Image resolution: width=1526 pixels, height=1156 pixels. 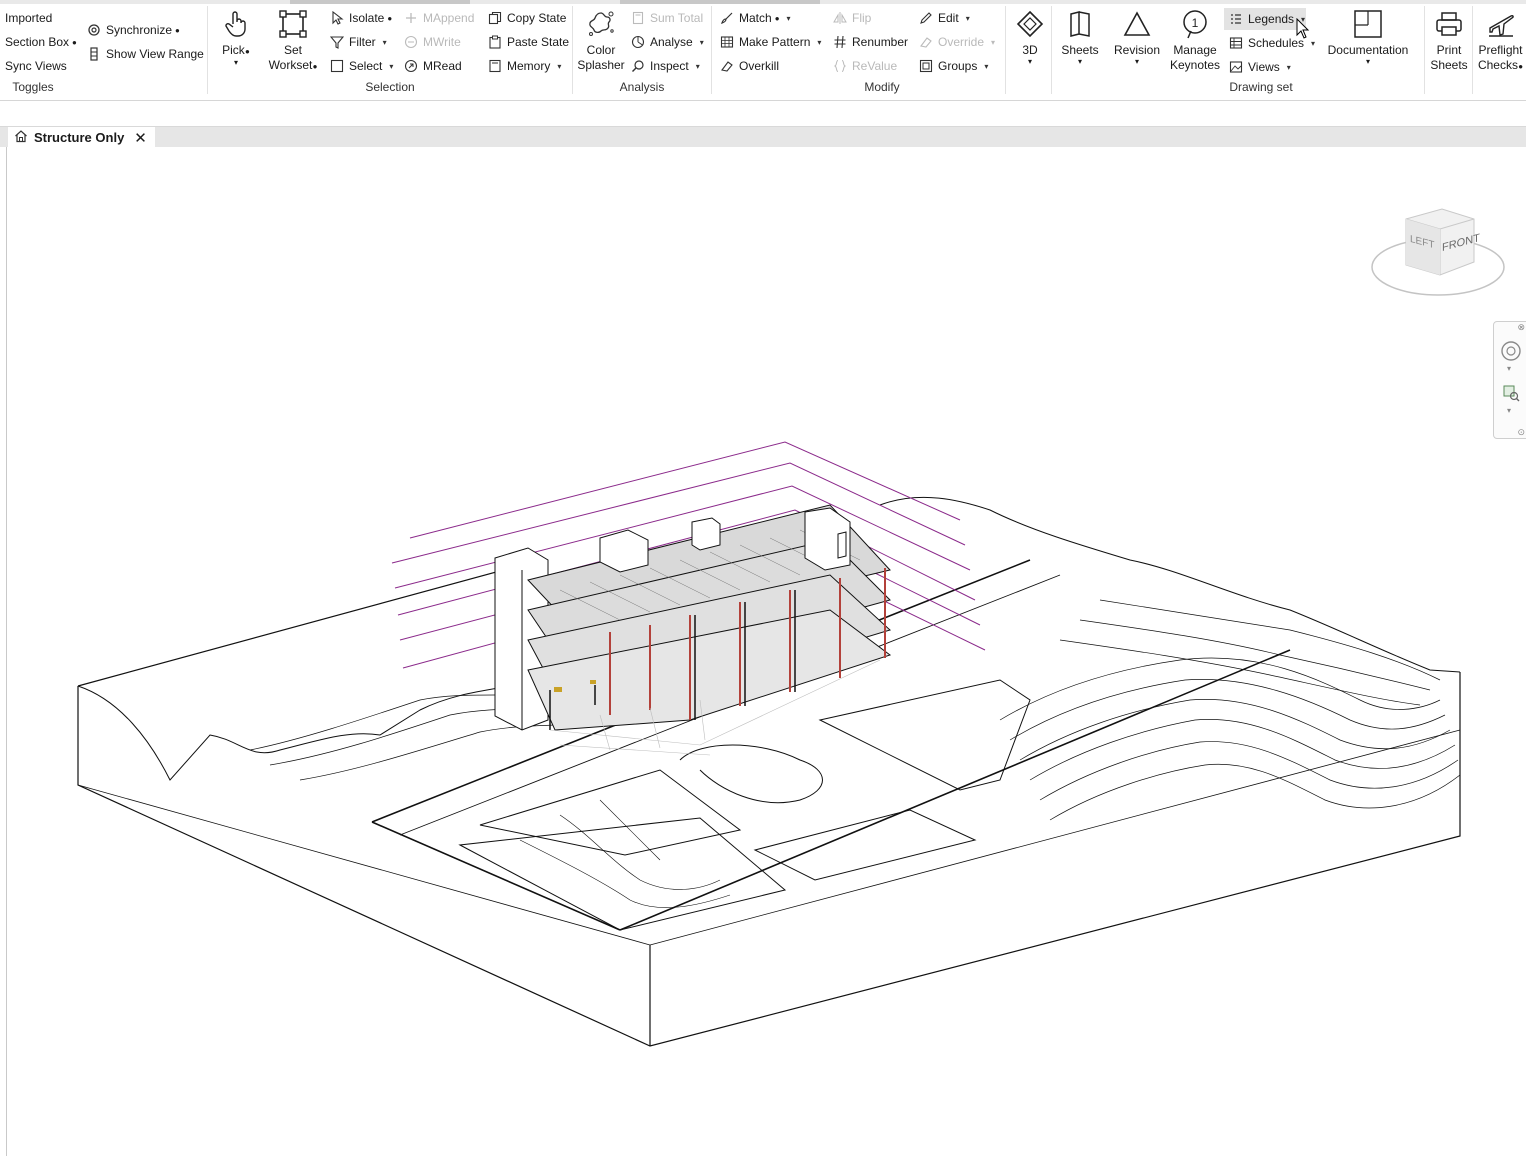 I want to click on mouse-cursor-icon, so click(x=1303, y=28).